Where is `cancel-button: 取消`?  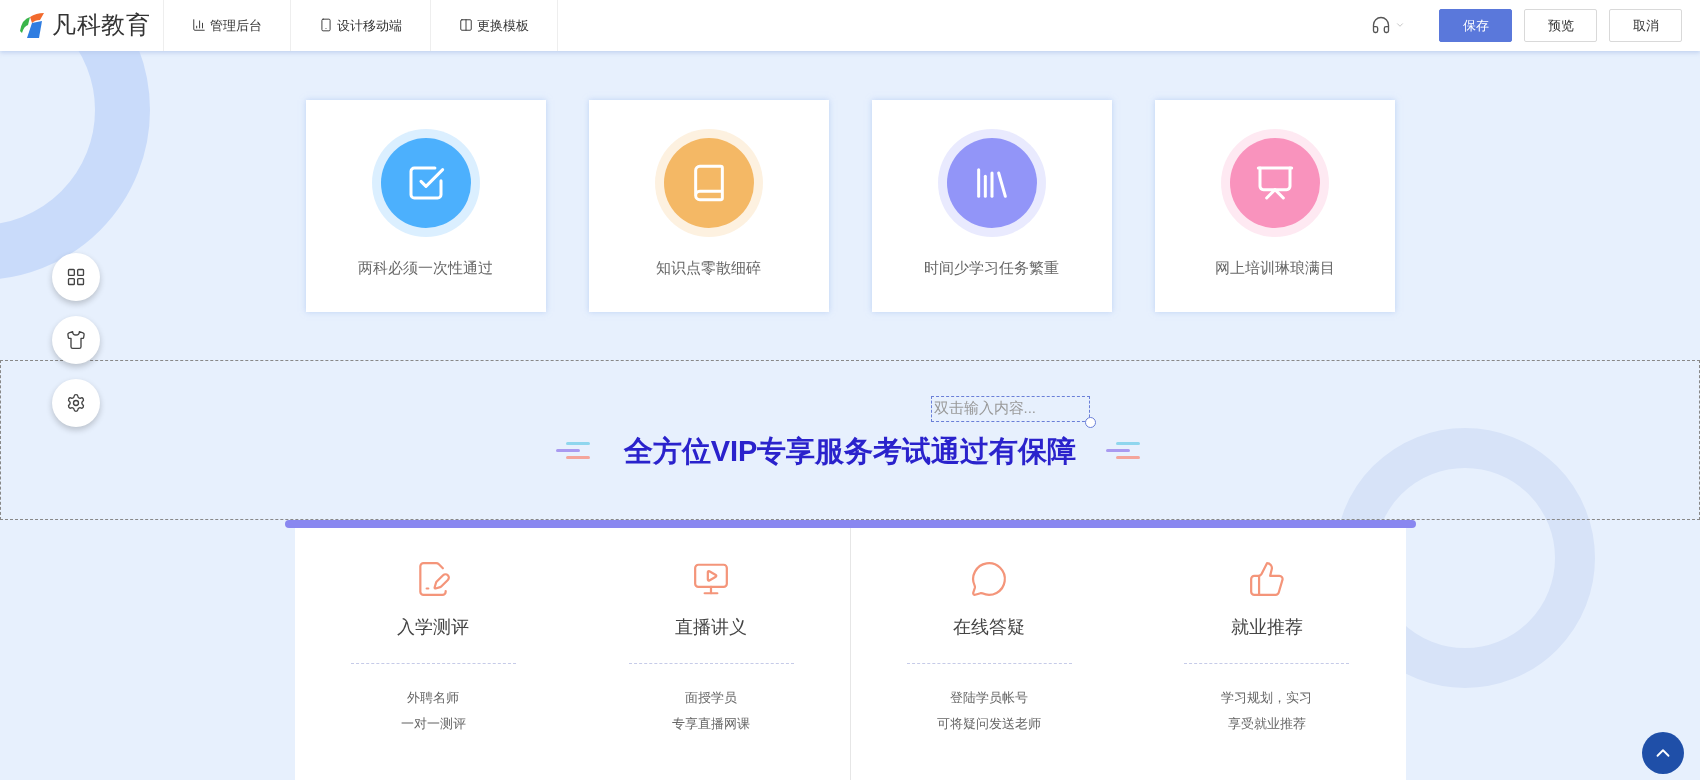
cancel-button: 取消 is located at coordinates (1645, 25).